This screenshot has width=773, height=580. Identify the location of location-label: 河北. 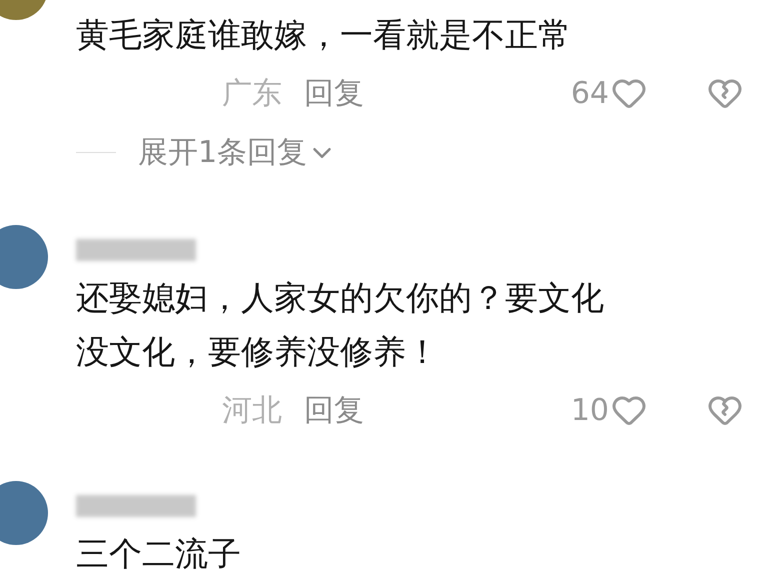
(252, 411).